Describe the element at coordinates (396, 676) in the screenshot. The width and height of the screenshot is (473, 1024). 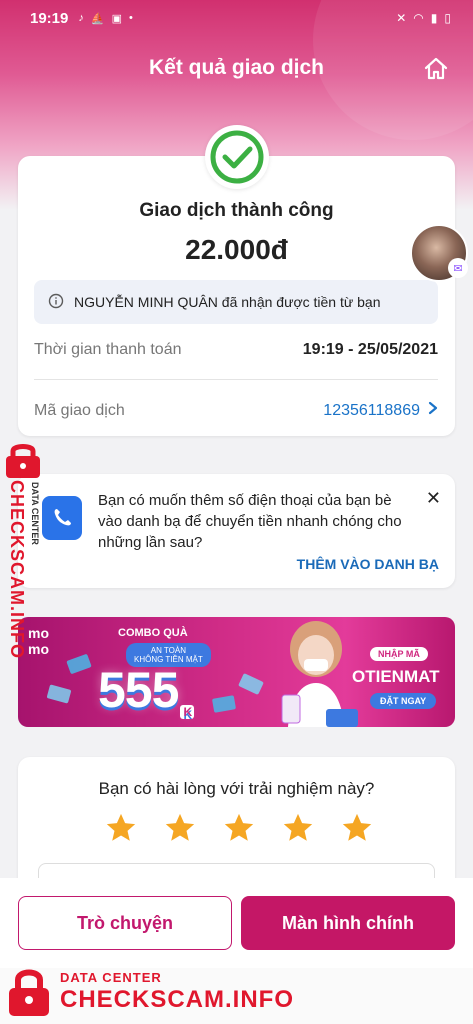
I see `promo-code: OTIENMAT` at that location.